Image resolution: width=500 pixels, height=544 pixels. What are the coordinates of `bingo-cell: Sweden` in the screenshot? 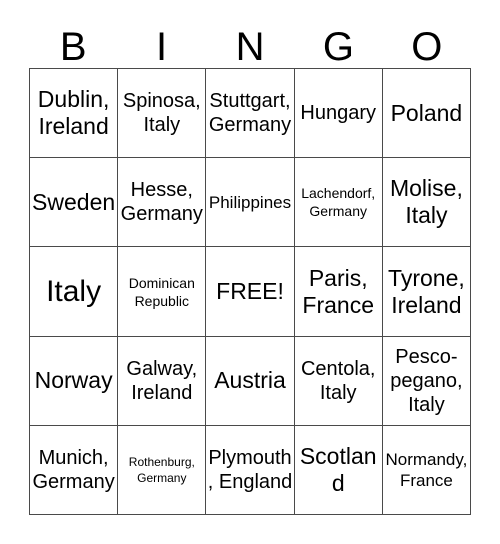 It's located at (74, 203).